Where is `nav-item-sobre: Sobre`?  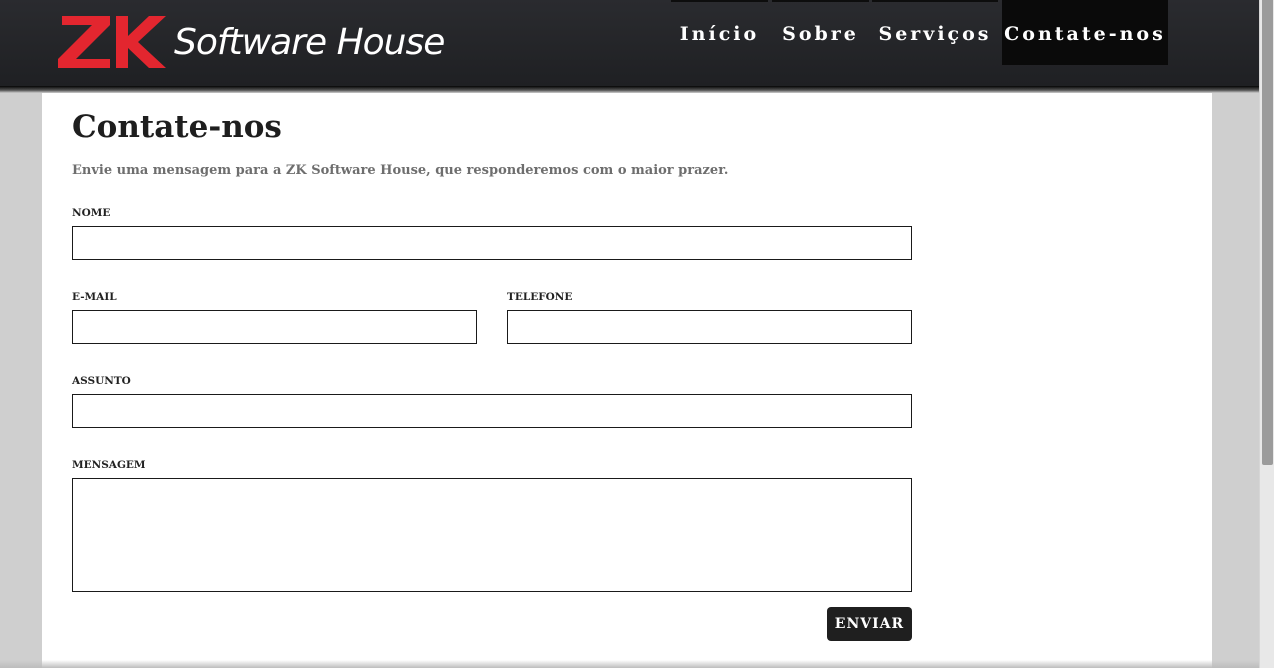 nav-item-sobre: Sobre is located at coordinates (820, 32).